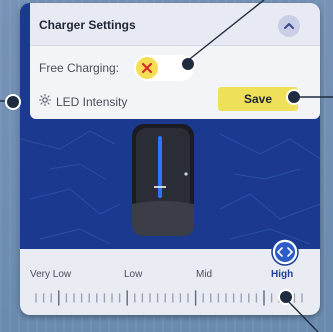 Image resolution: width=333 pixels, height=332 pixels. What do you see at coordinates (169, 298) in the screenshot?
I see `slider-ticks` at bounding box center [169, 298].